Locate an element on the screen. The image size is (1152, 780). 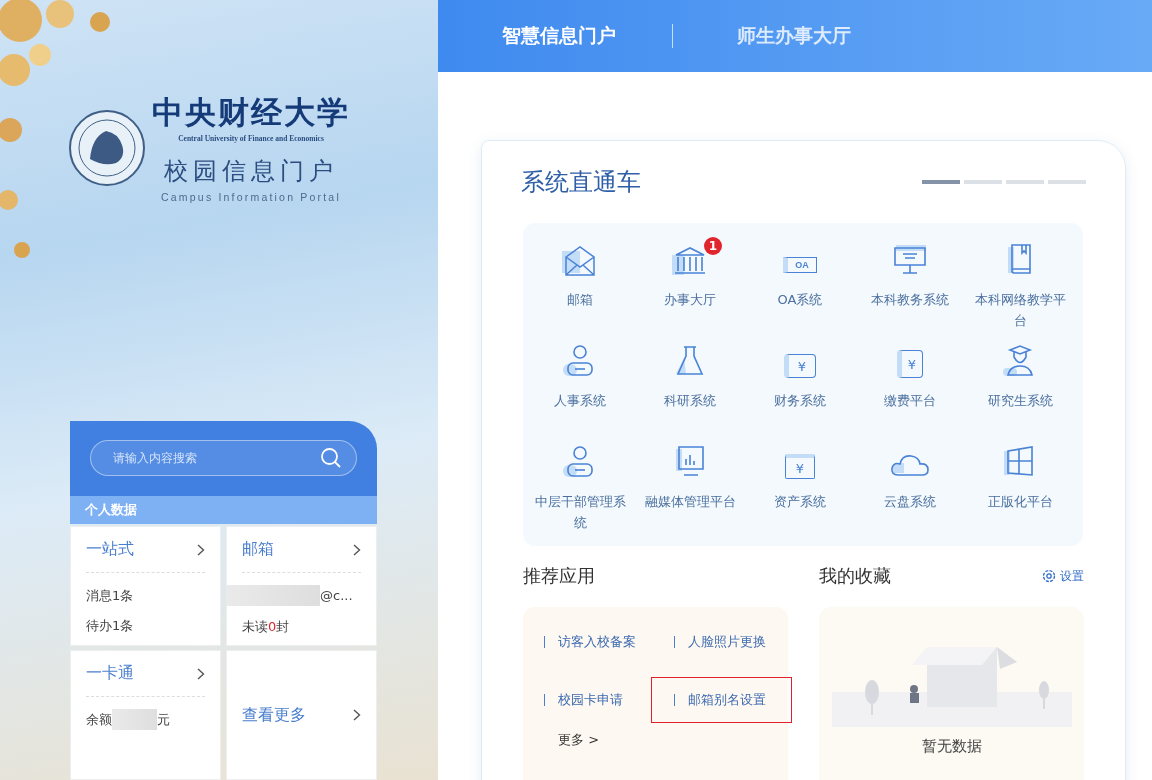
card-title: 一卡通 is located at coordinates (110, 673).